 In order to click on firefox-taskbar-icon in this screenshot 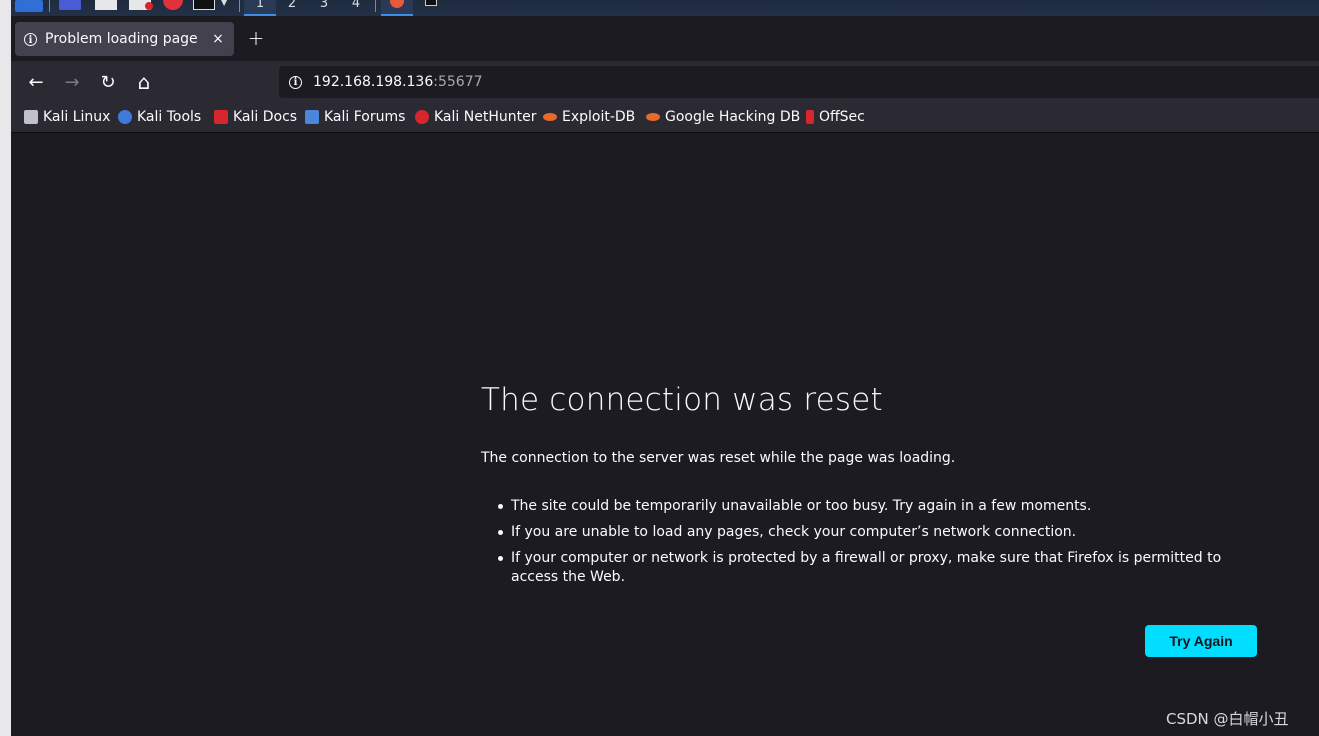, I will do `click(397, 8)`.